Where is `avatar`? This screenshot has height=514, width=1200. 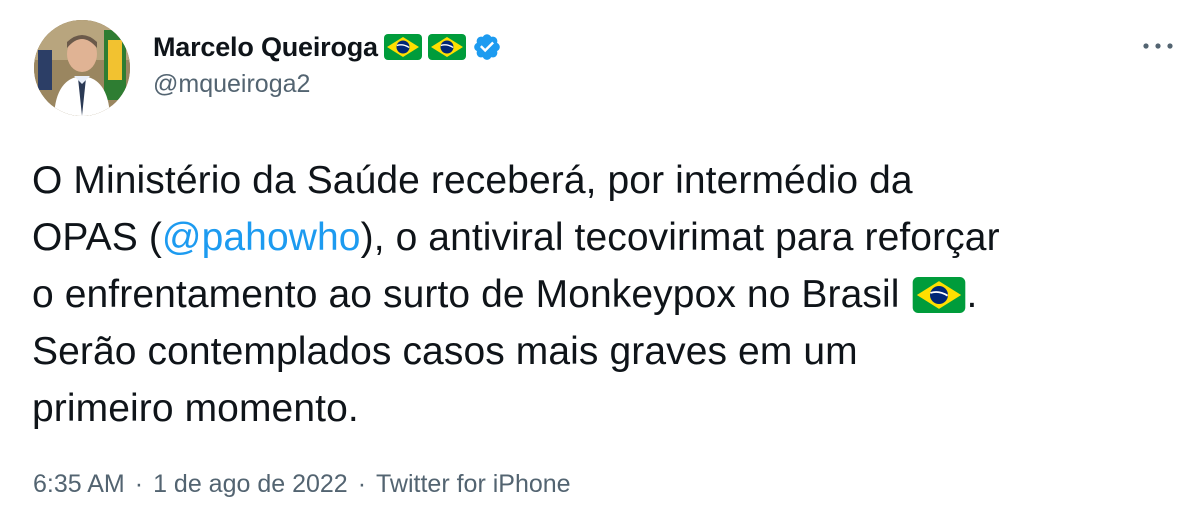
avatar is located at coordinates (82, 68).